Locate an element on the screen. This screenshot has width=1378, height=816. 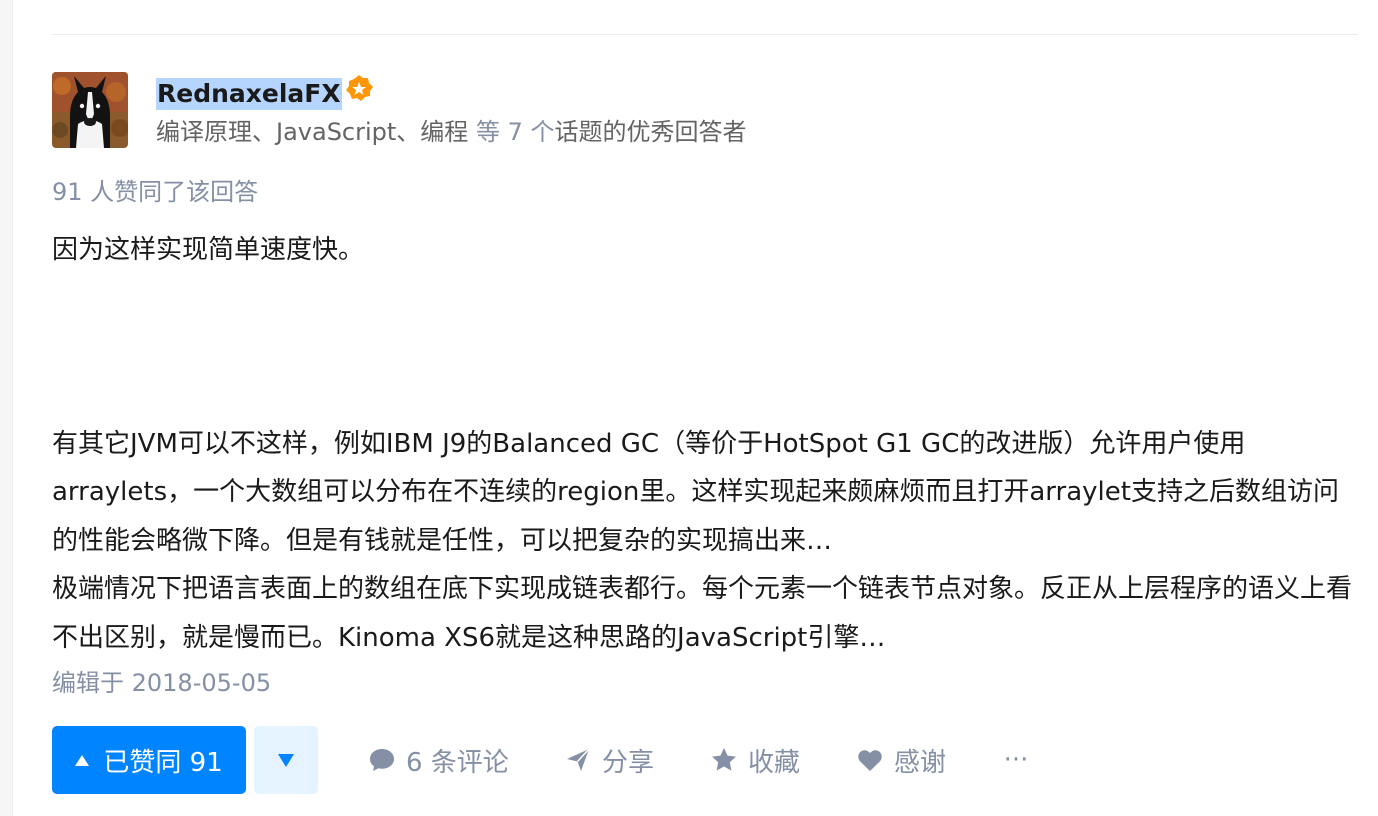
heart-icon is located at coordinates (870, 760).